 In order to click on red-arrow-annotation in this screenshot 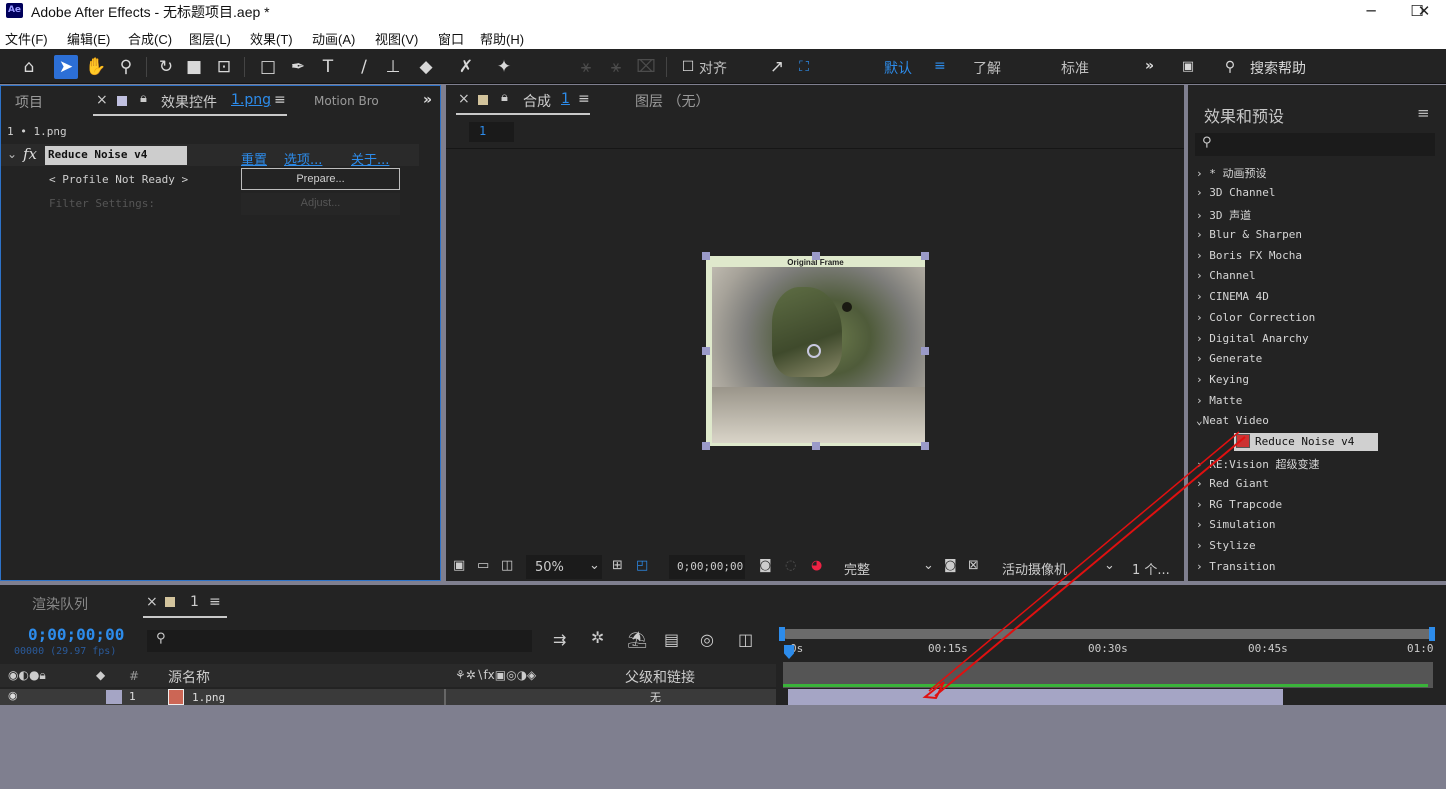, I will do `click(1084, 565)`.